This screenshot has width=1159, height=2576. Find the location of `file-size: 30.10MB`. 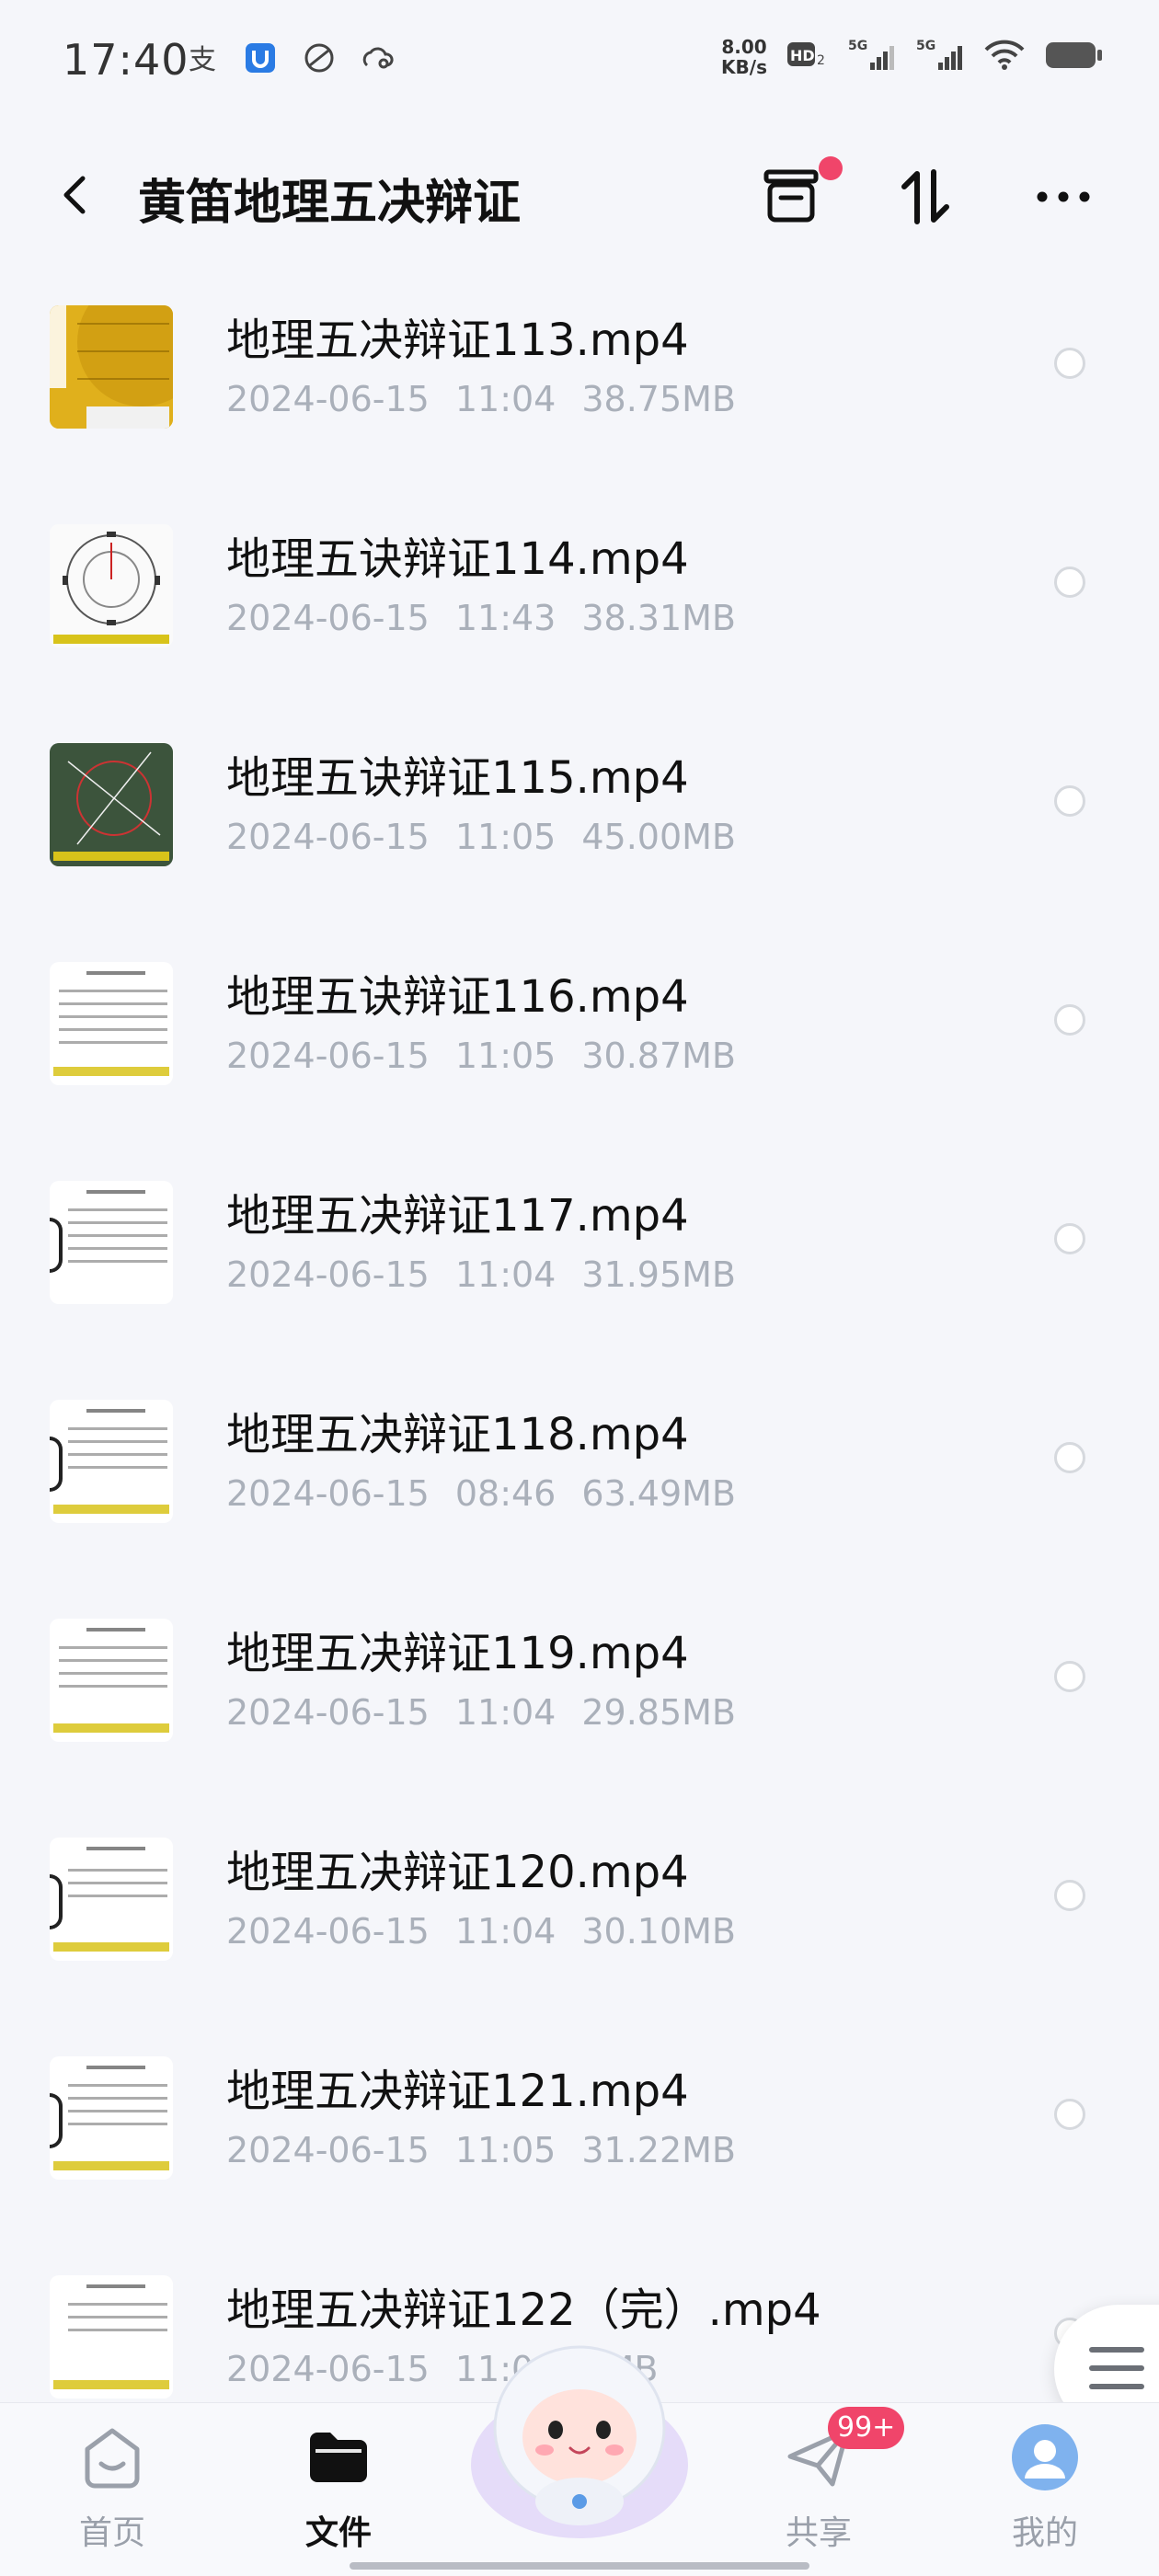

file-size: 30.10MB is located at coordinates (659, 1932).